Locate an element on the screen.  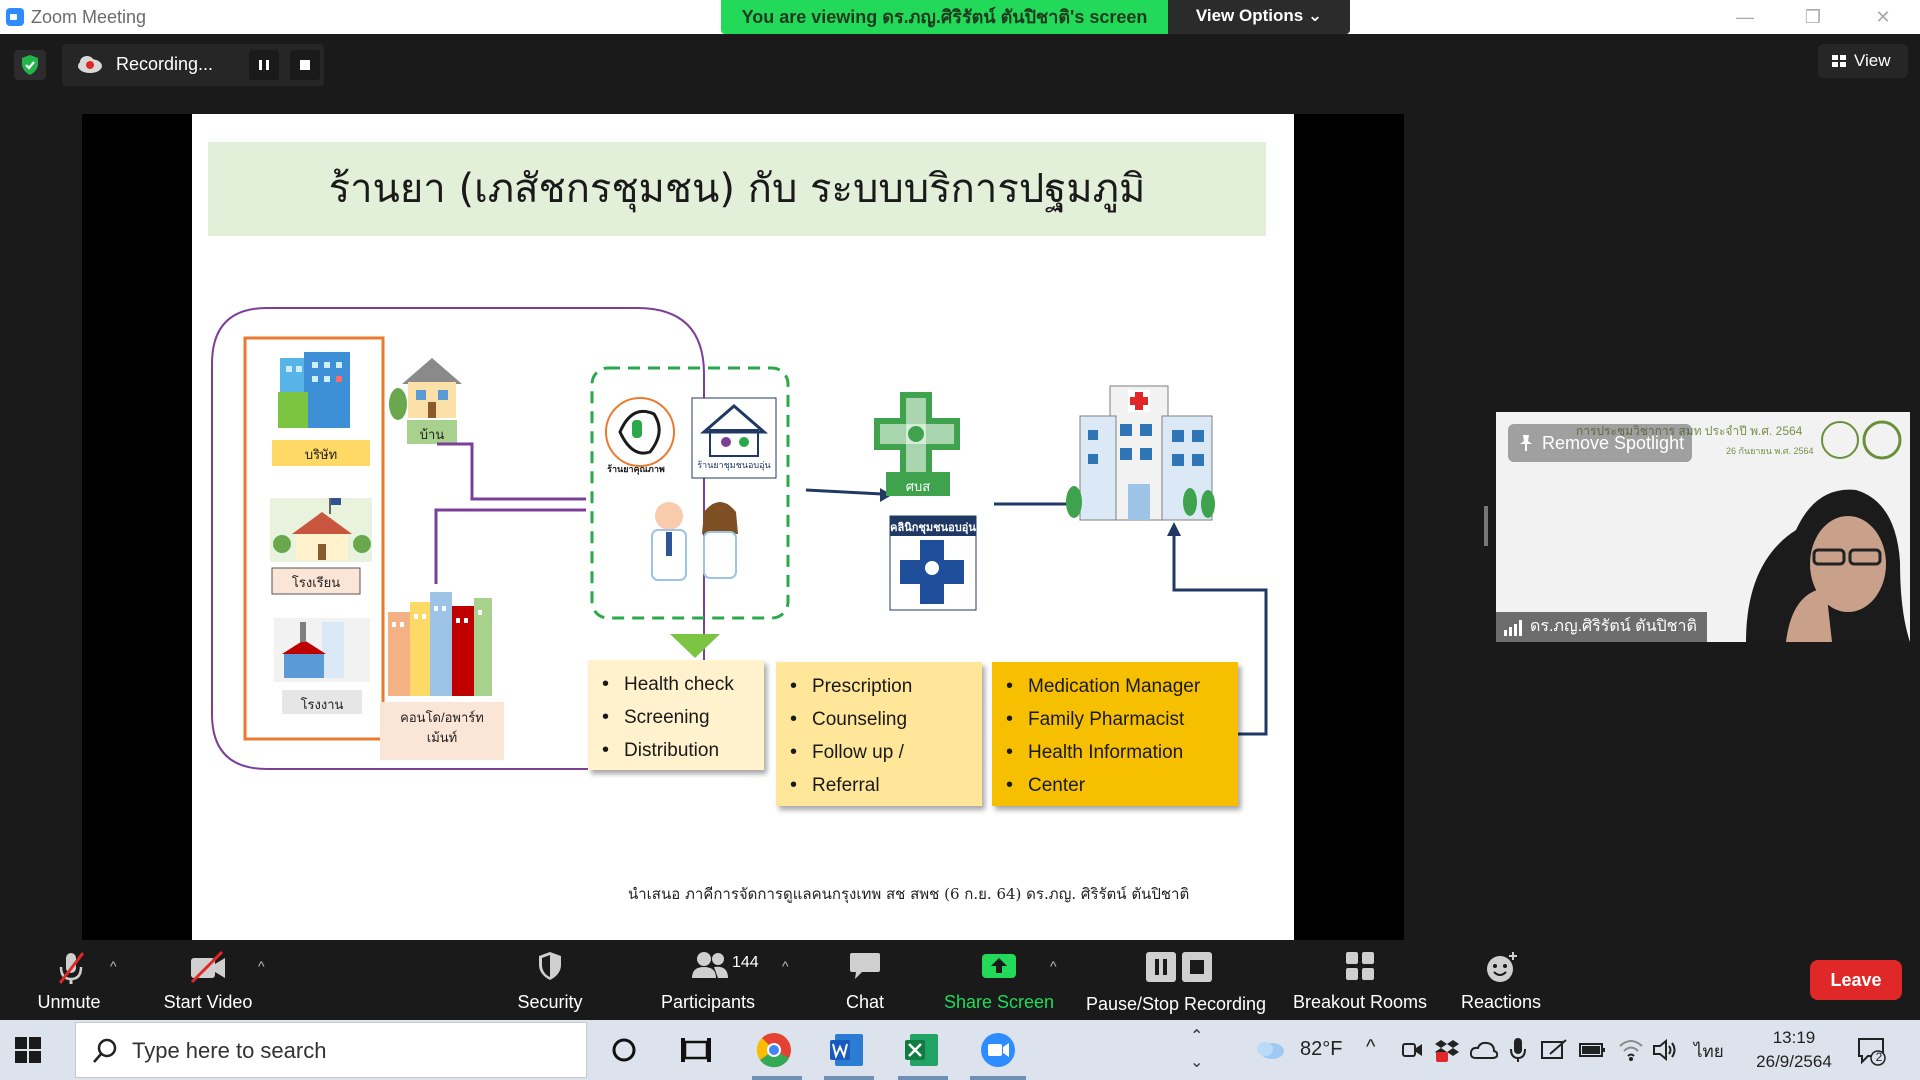
onedrive-cloud-icon is located at coordinates (1484, 1050).